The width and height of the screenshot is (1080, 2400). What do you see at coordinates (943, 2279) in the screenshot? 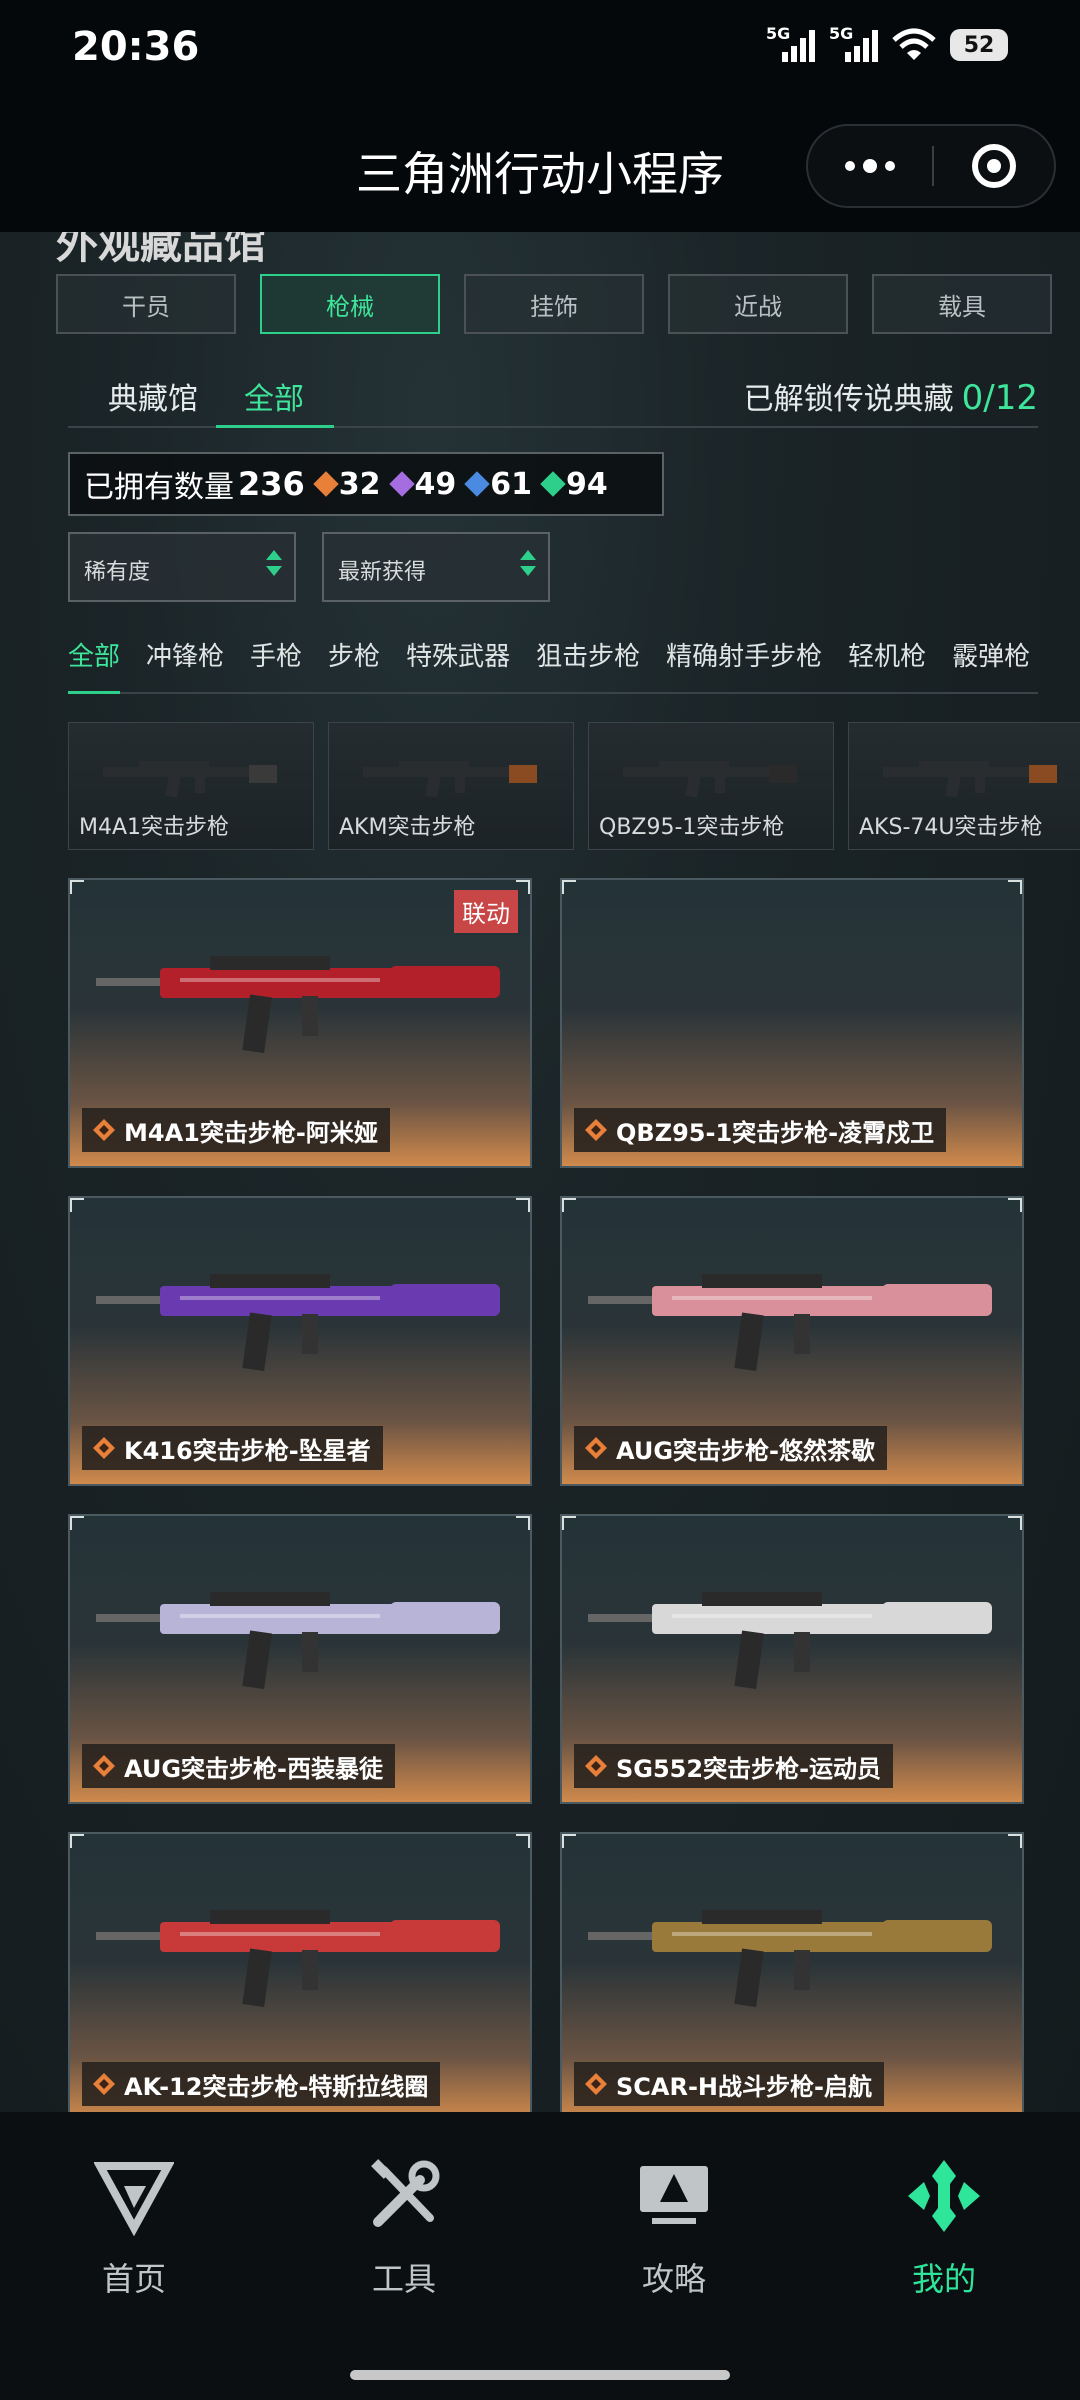
I see `nav-label: 我的` at bounding box center [943, 2279].